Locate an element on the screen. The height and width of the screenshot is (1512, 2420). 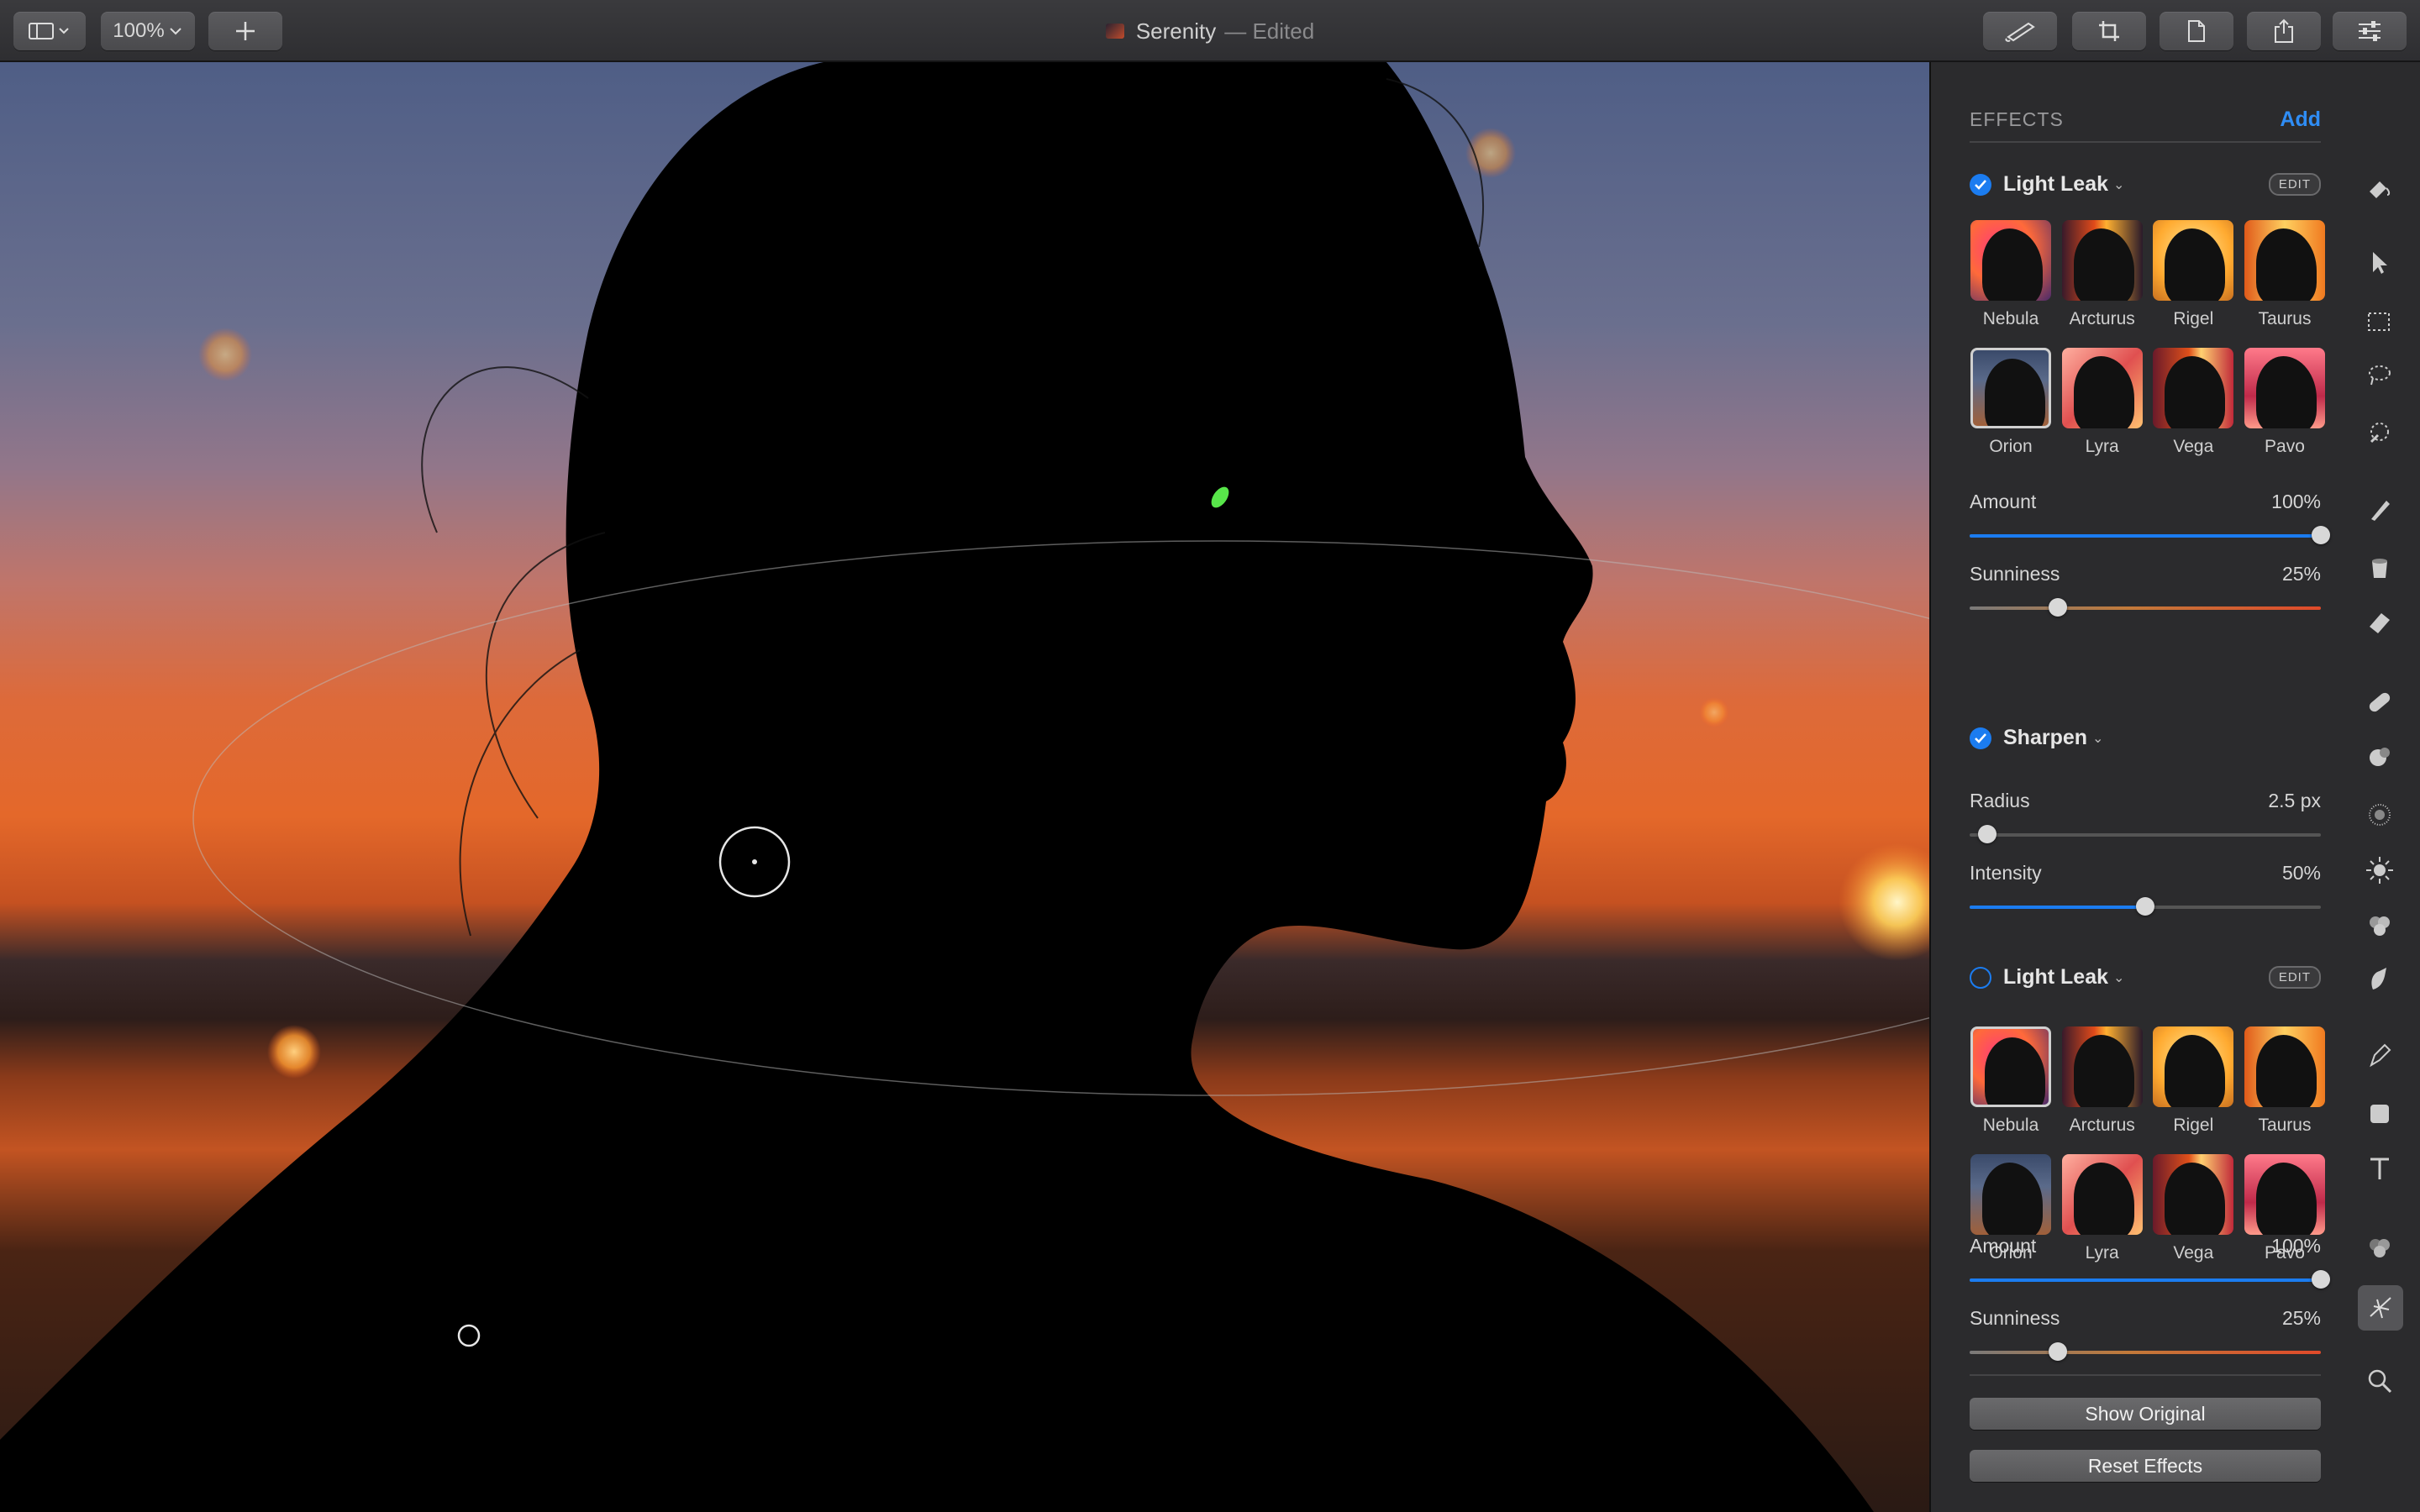
add-button is located at coordinates (245, 31).